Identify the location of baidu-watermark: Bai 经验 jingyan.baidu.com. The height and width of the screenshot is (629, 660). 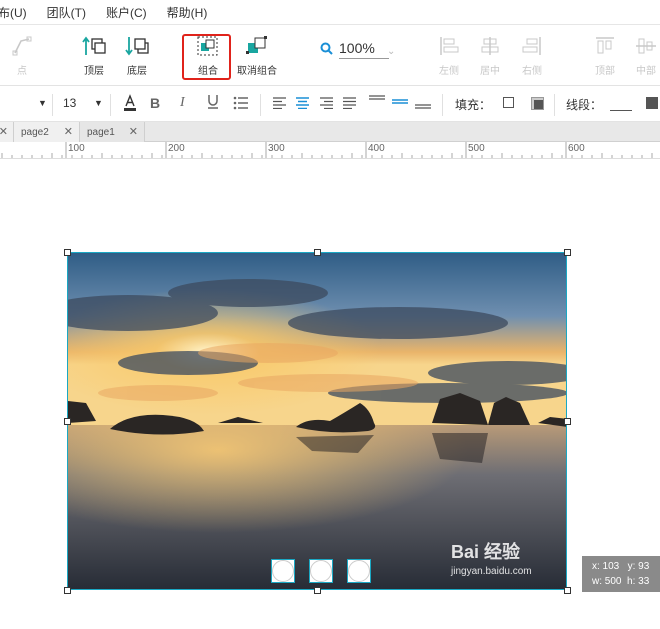
(491, 557).